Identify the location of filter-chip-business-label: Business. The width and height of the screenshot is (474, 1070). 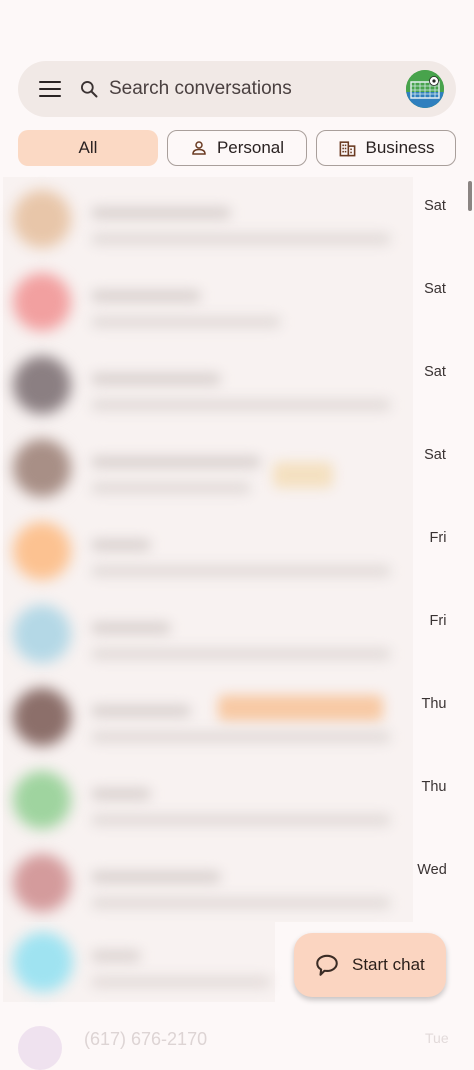
(400, 147).